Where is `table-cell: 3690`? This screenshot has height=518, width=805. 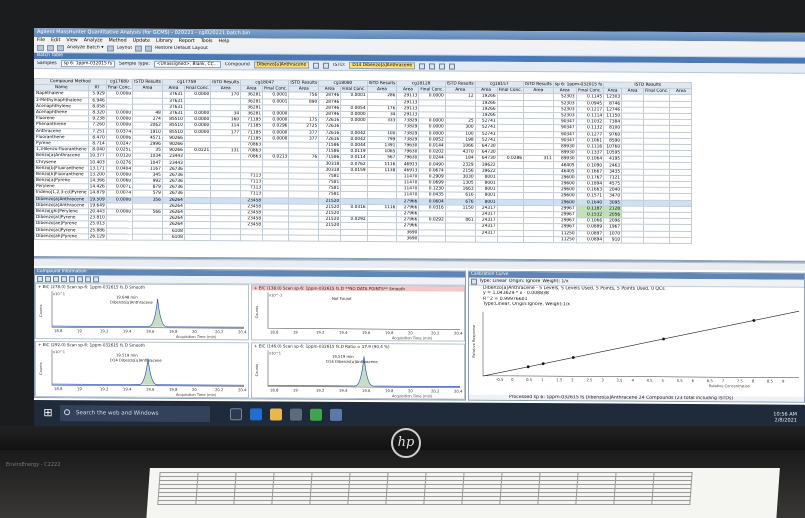
table-cell: 3690 is located at coordinates (407, 238).